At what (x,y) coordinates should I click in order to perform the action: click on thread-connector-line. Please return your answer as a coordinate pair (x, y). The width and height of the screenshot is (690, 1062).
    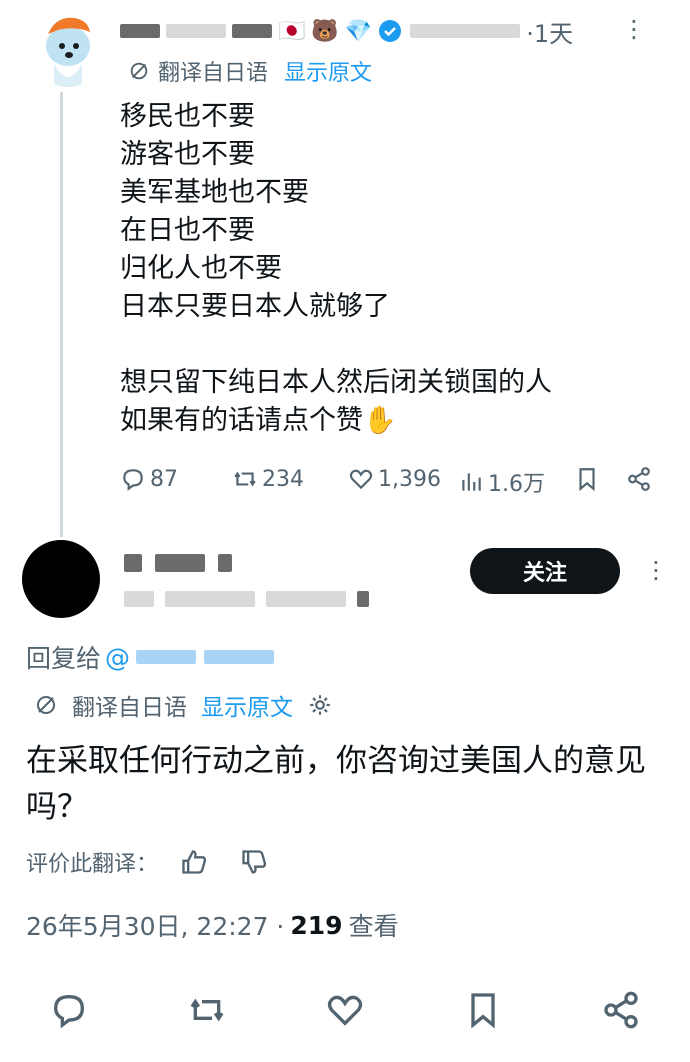
    Looking at the image, I should click on (61, 314).